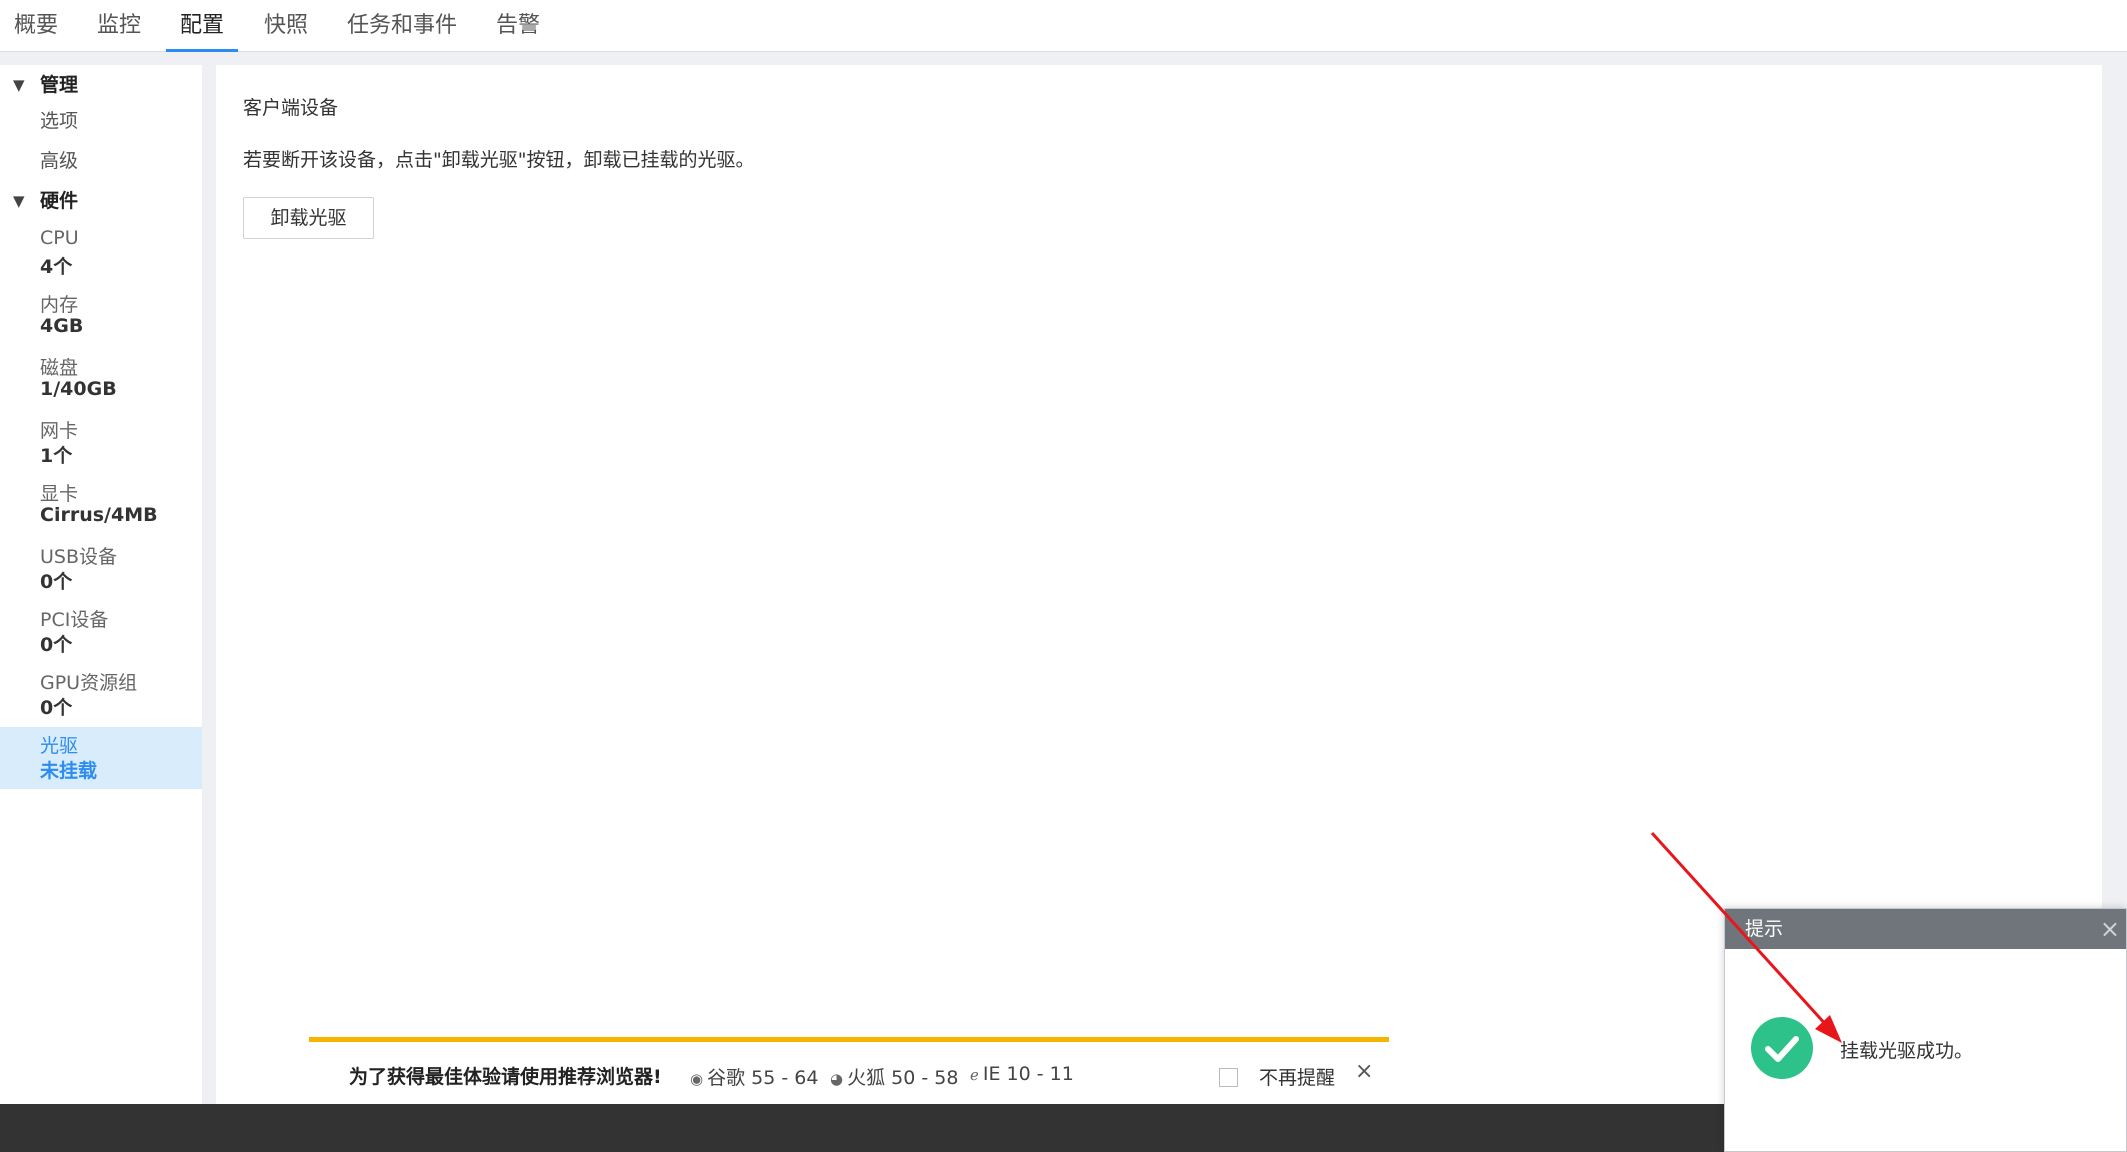  I want to click on sidebar-item-cdrom: 光驱 未挂载, so click(101, 758).